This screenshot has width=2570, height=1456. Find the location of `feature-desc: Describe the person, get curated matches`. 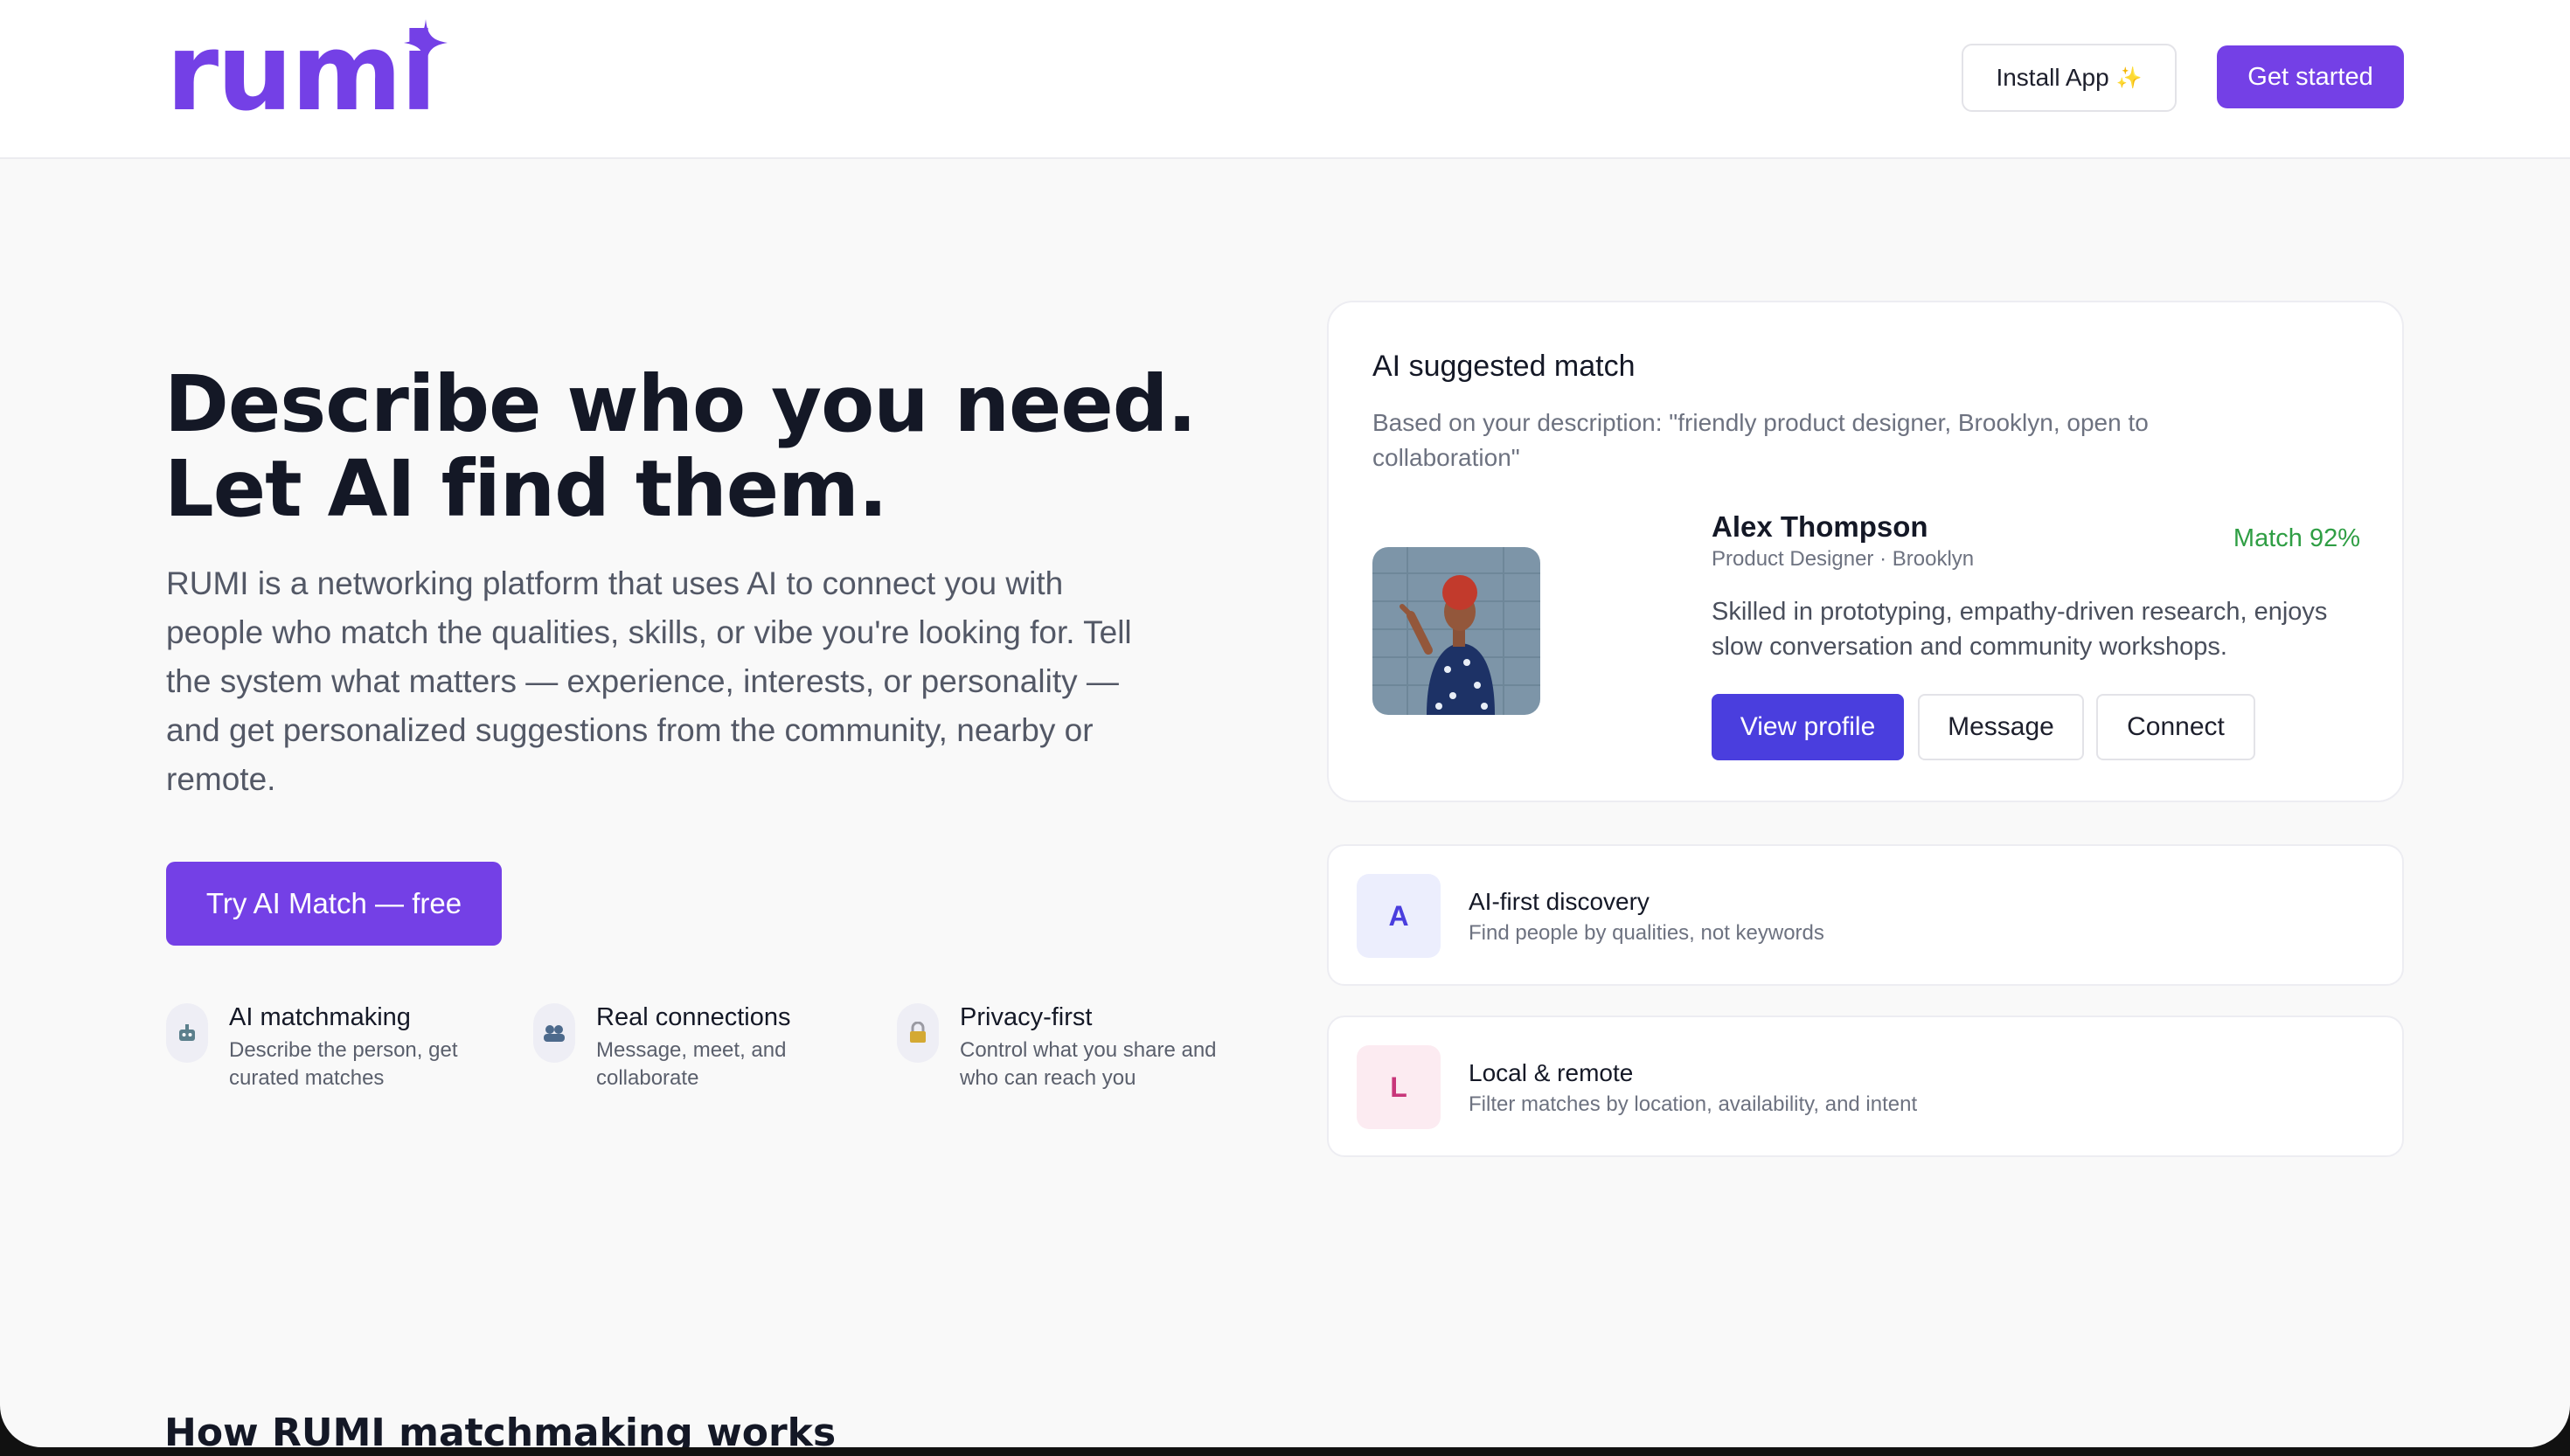

feature-desc: Describe the person, get curated matches is located at coordinates (343, 1064).